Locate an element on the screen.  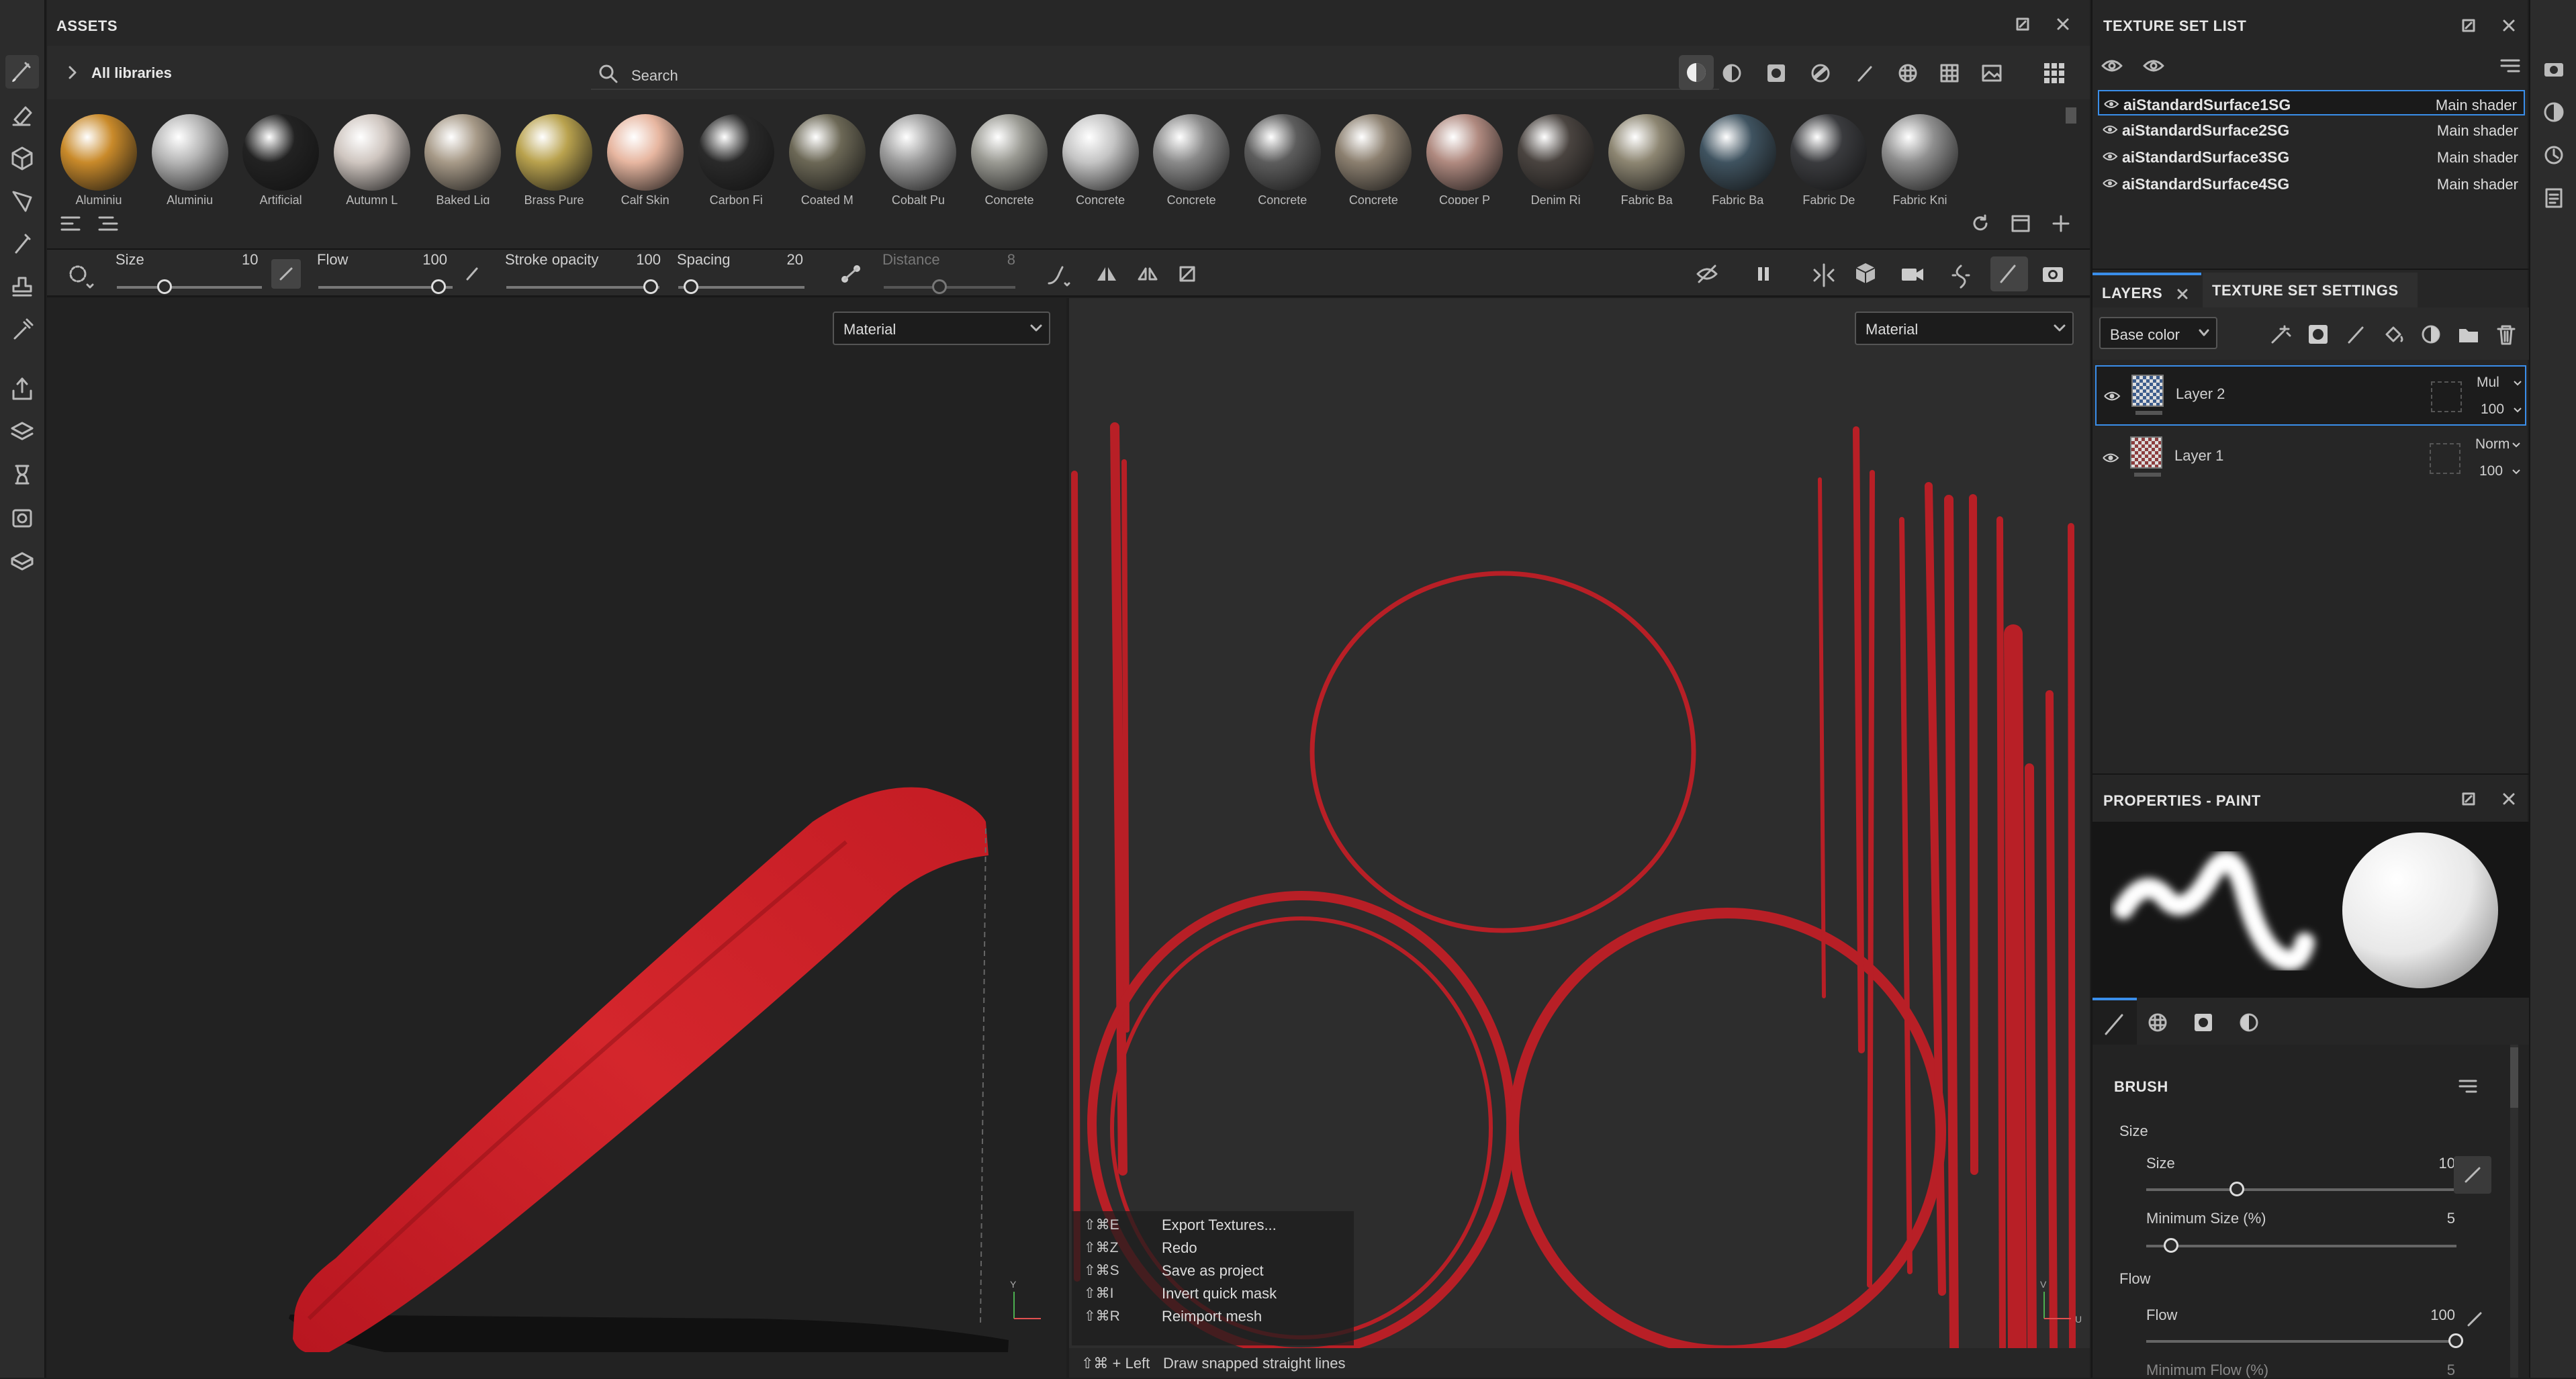
smudge-tool is located at coordinates (22, 243).